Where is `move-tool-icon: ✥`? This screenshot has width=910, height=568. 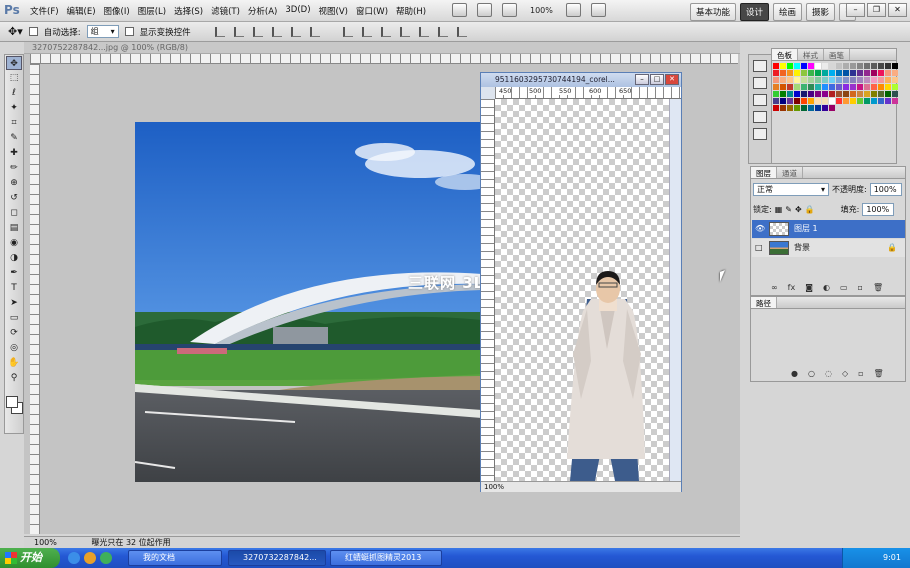
move-tool-icon: ✥ is located at coordinates (14, 63).